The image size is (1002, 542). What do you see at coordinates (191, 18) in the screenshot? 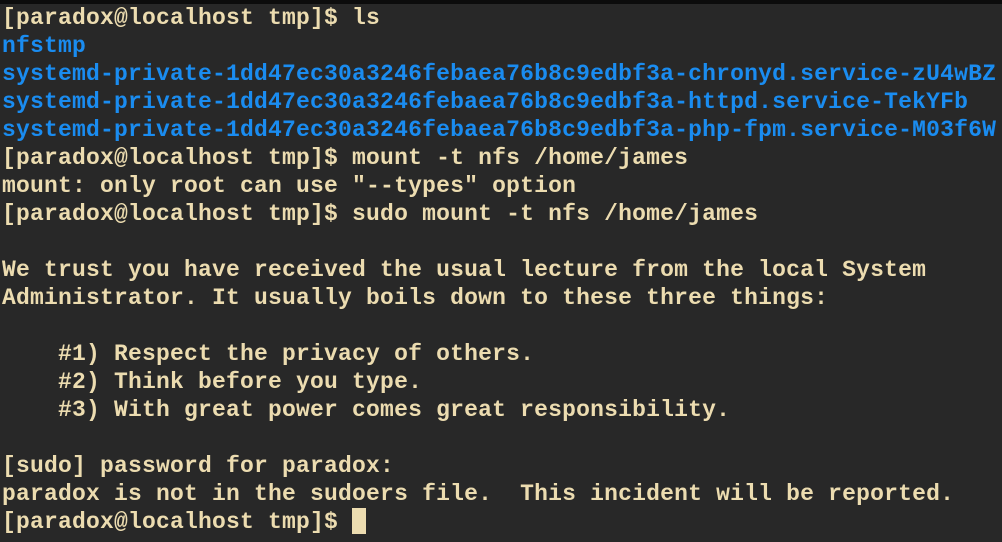
I see `terminal-command-line: [paradox@localhost tmp]$ ls` at bounding box center [191, 18].